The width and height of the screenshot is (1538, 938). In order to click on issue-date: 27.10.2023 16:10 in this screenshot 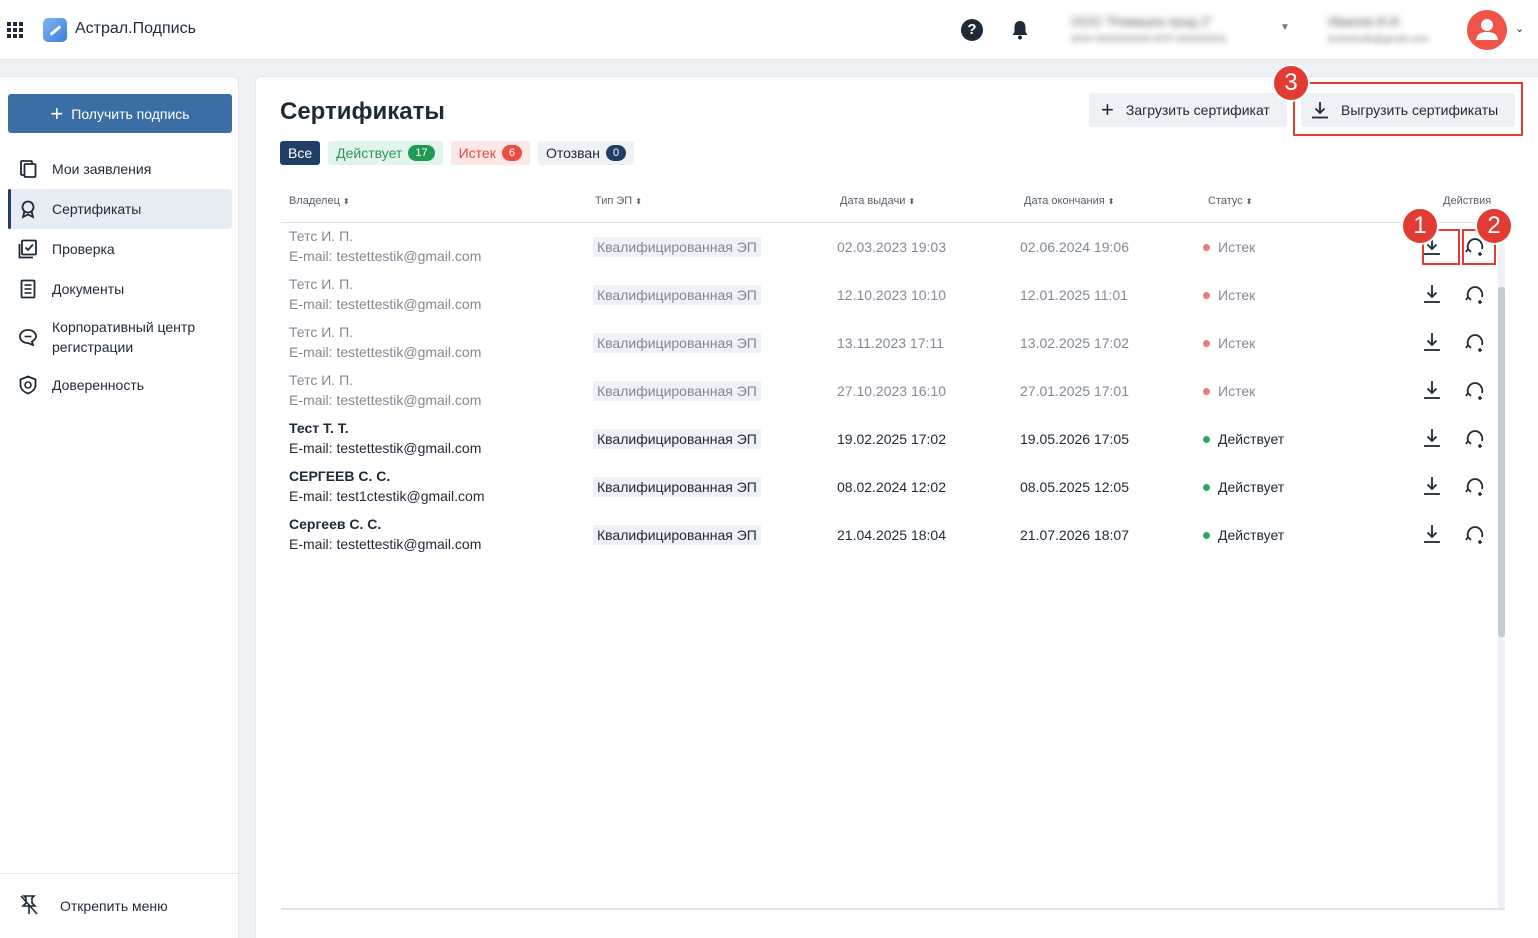, I will do `click(891, 391)`.